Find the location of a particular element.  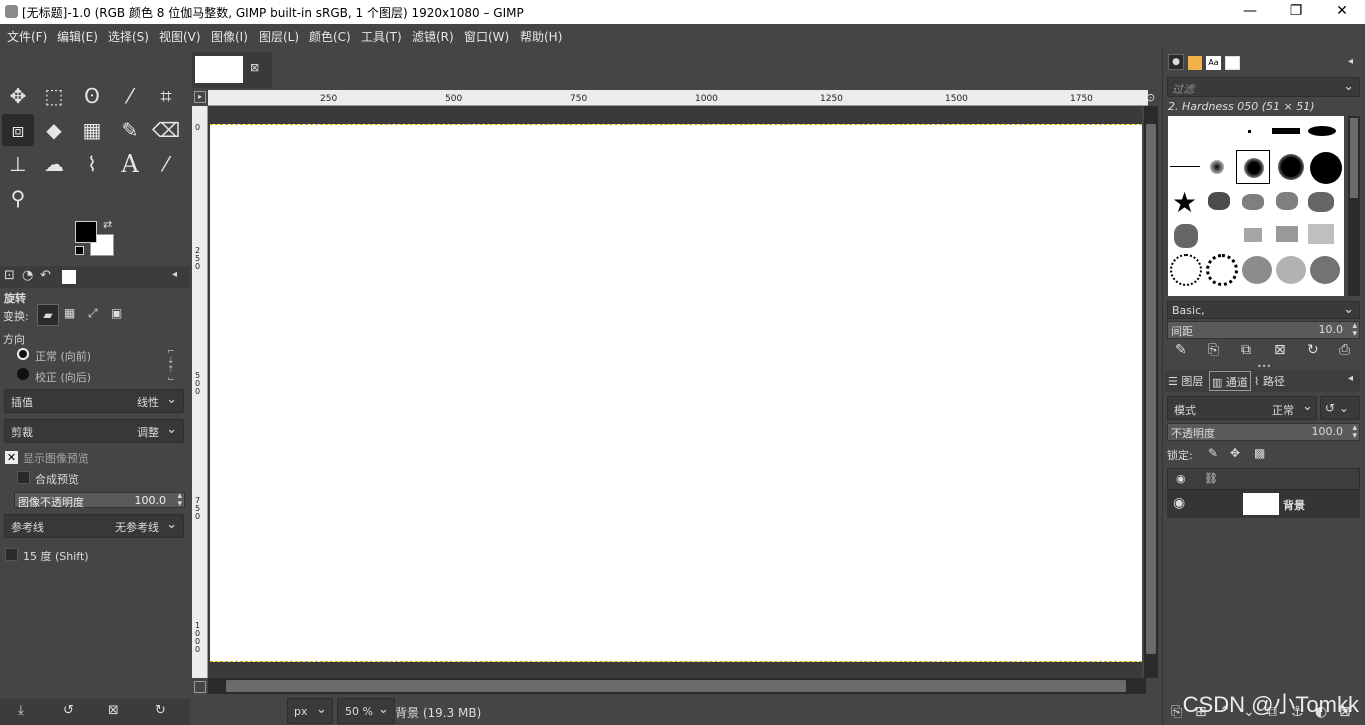

composite-mode-select: ↺ ⌄ is located at coordinates (1340, 408).